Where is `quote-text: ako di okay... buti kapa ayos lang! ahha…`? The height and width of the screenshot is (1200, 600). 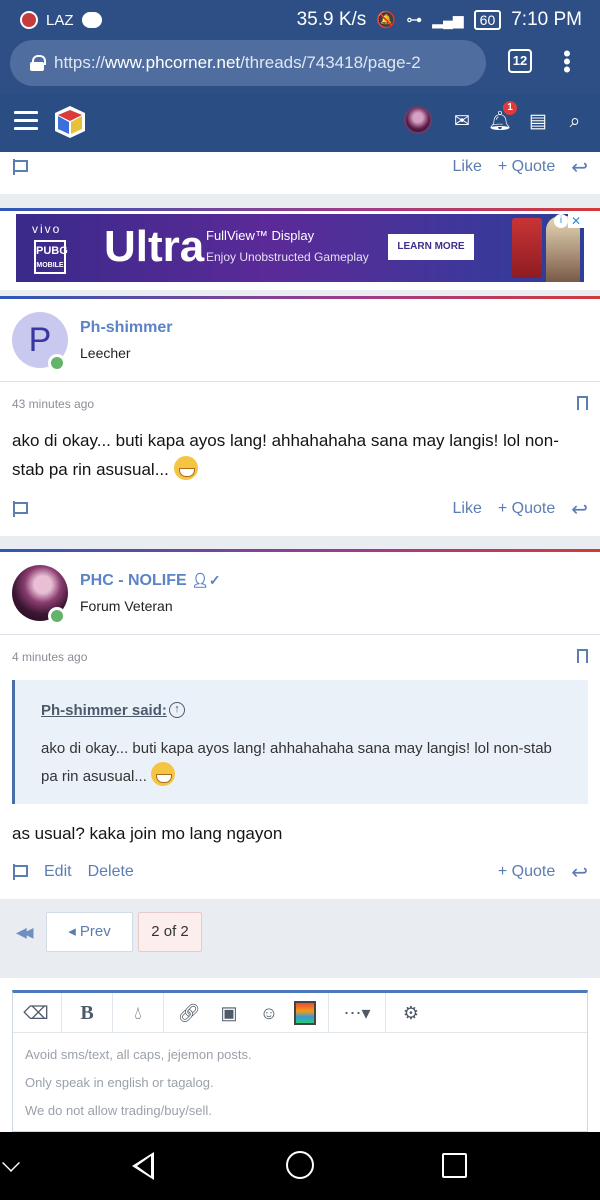 quote-text: ako di okay... buti kapa ayos lang! ahha… is located at coordinates (301, 763).